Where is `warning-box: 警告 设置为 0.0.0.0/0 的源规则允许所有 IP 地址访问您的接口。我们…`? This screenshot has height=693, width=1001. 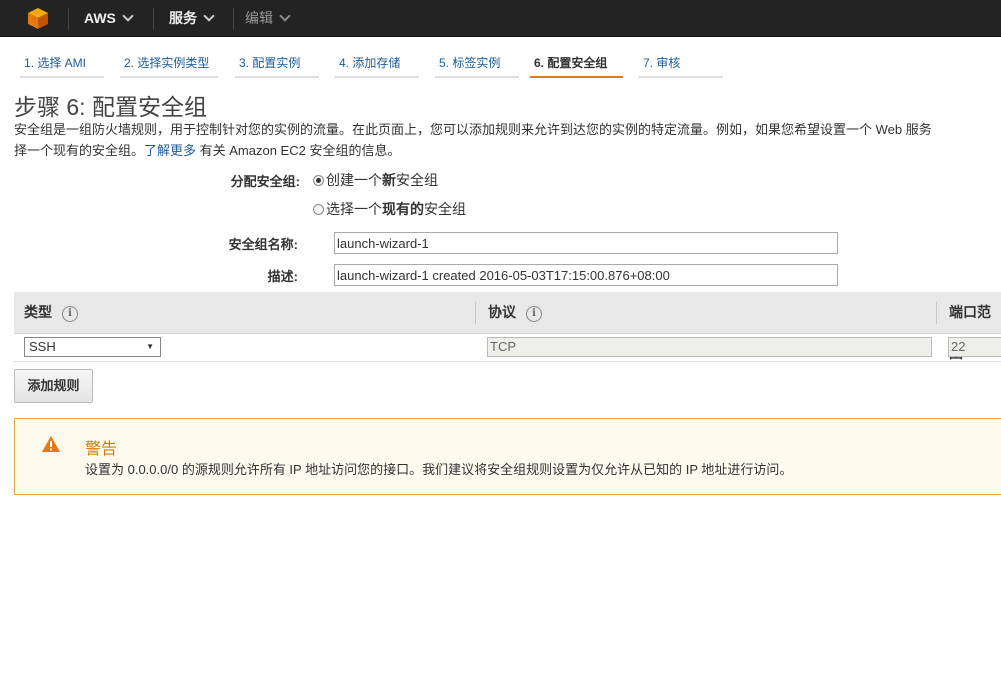
warning-box: 警告 设置为 0.0.0.0/0 的源规则允许所有 IP 地址访问您的接口。我们… is located at coordinates (507, 456).